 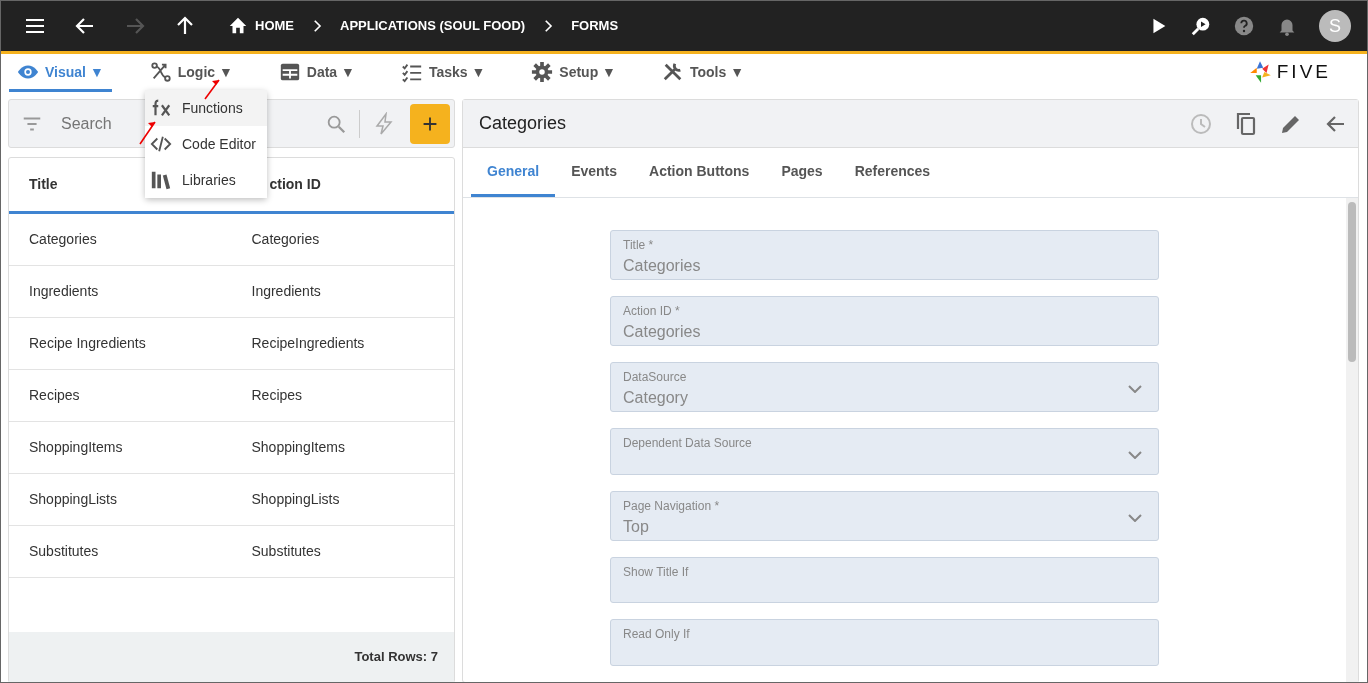 What do you see at coordinates (396, 657) in the screenshot?
I see `total-rows-text: Total Rows: 7` at bounding box center [396, 657].